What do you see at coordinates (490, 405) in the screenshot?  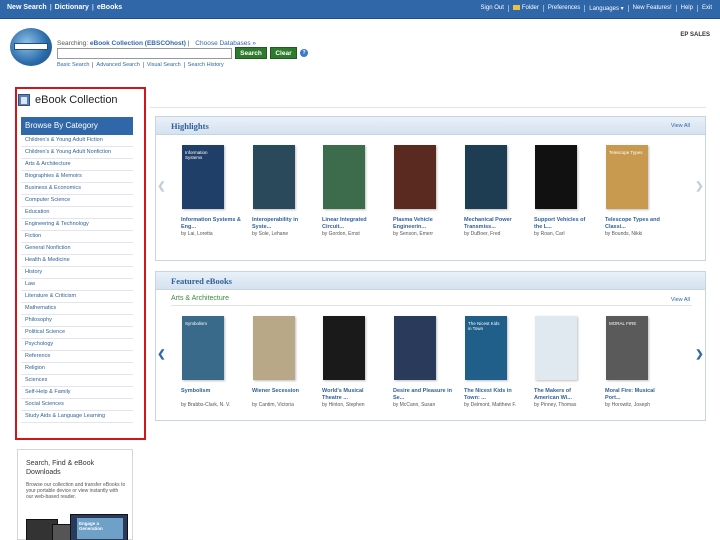 I see `book-author: by Delmont, Matthew F.` at bounding box center [490, 405].